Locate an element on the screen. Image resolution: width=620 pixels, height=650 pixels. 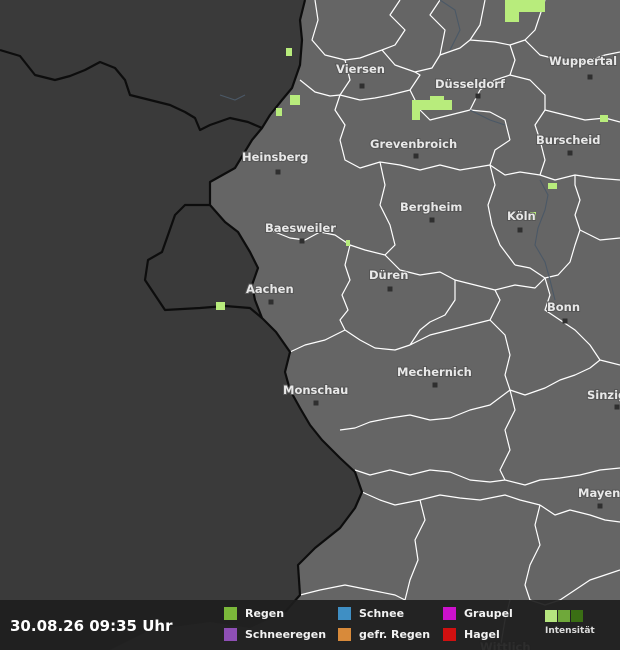
legend-label-graupel: Graupel is located at coordinates (488, 613).